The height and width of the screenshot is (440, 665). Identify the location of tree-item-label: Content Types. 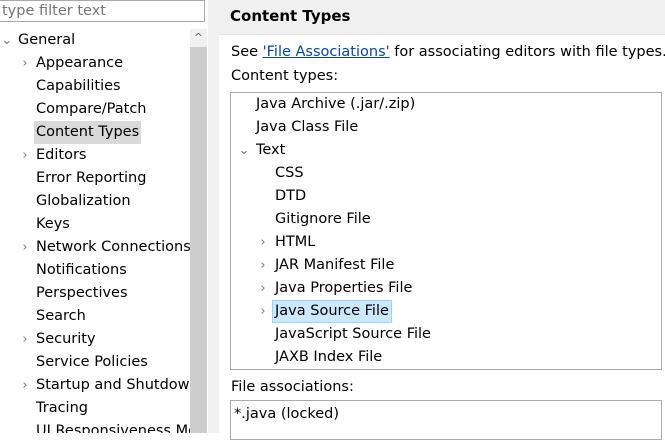
(88, 132).